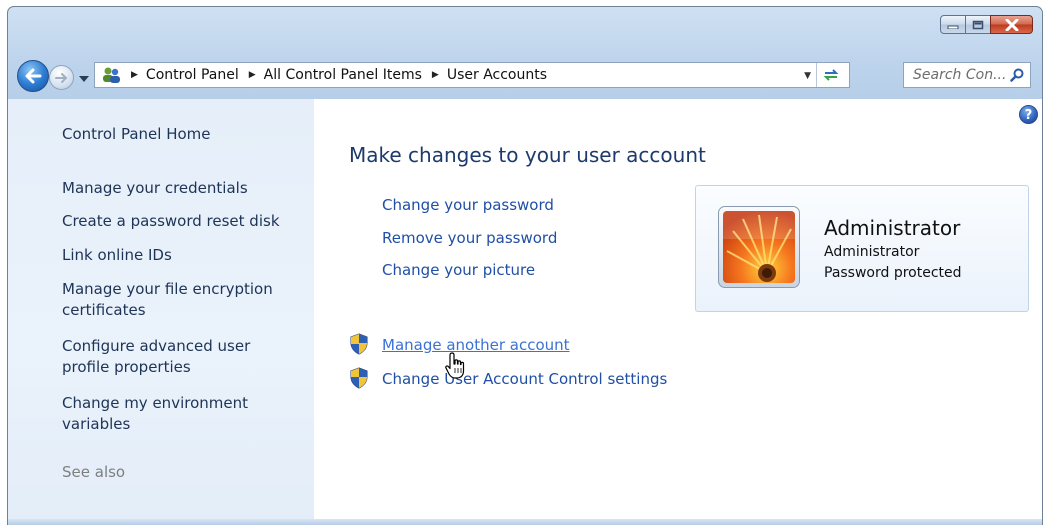  I want to click on search-input, so click(962, 75).